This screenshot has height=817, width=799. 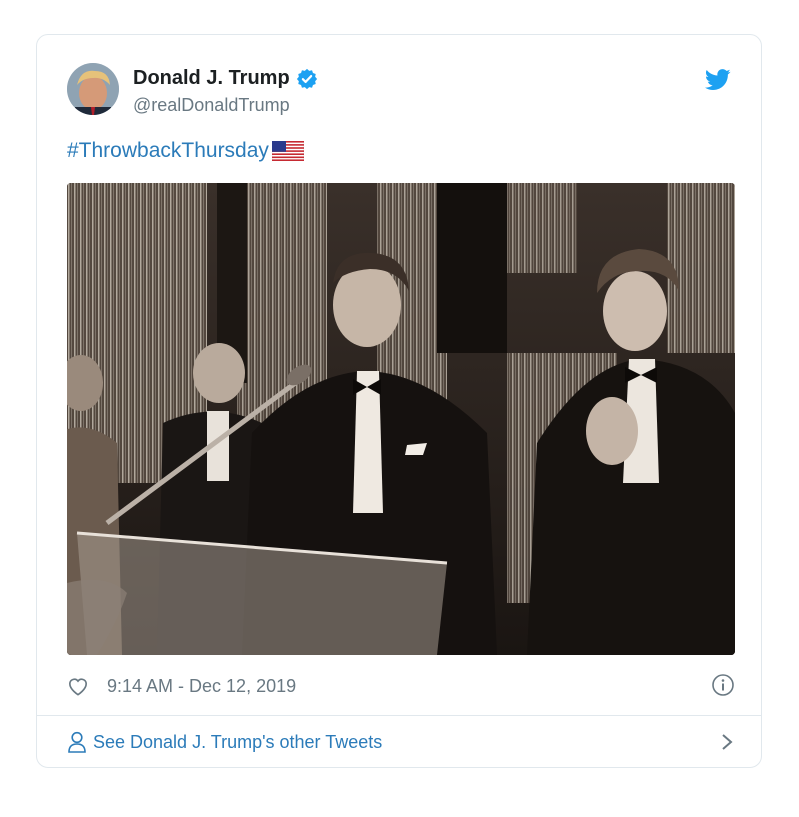 I want to click on tweet-text: #ThrowbackThursday, so click(x=185, y=151).